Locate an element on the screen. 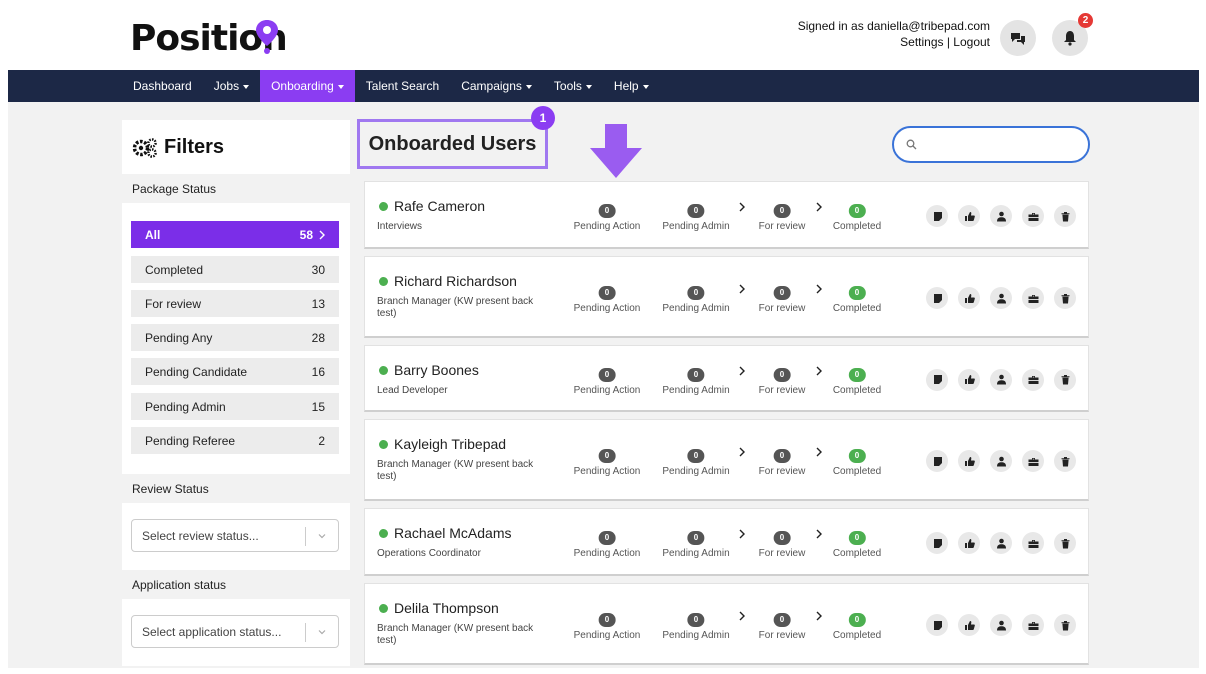 This screenshot has width=1206, height=674. nav-item-tools: Tools is located at coordinates (573, 86).